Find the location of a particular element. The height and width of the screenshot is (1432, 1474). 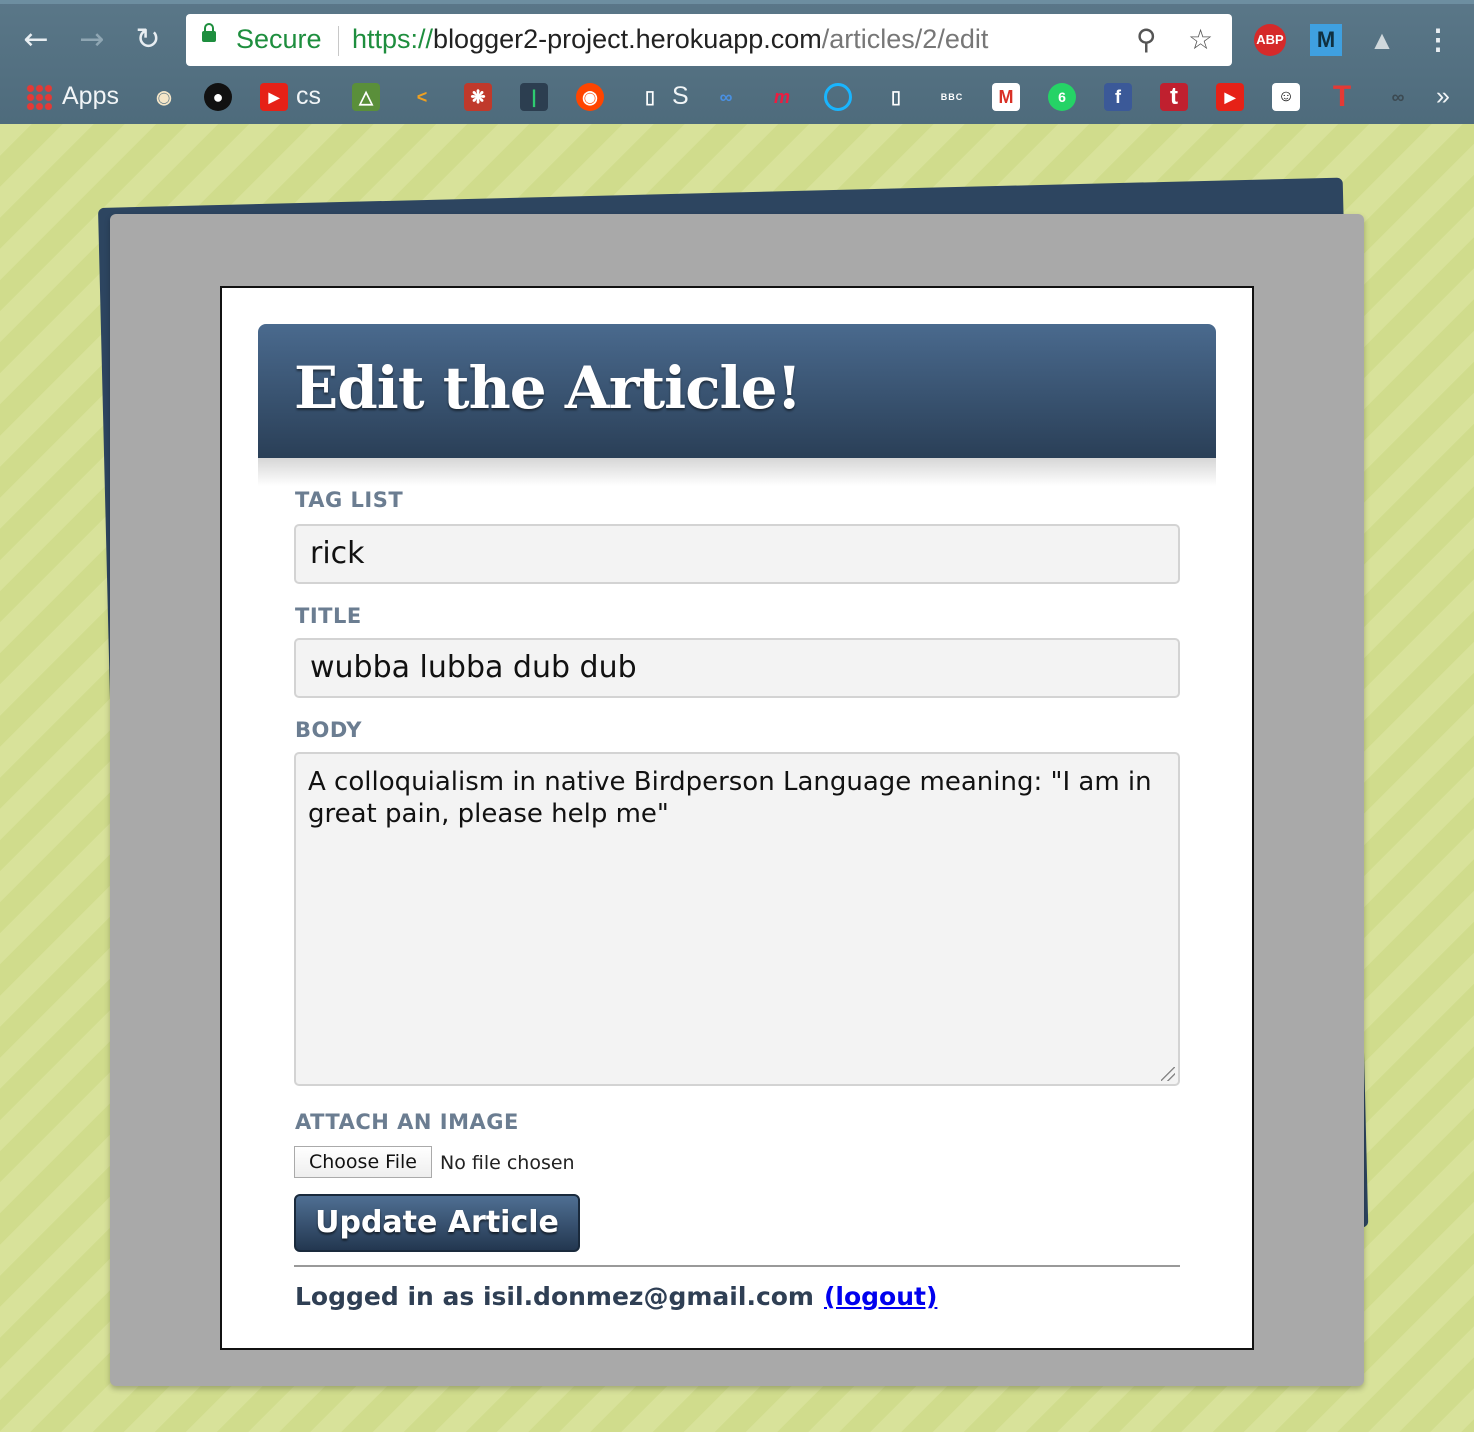

drive-extension-icon: ▲ is located at coordinates (1382, 40).